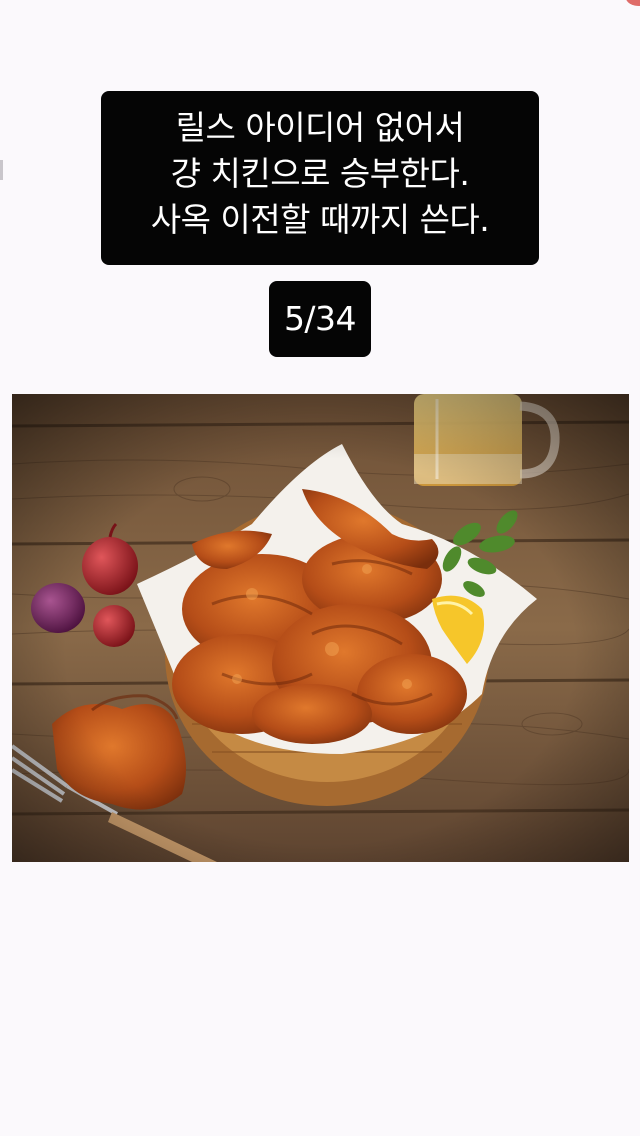 The width and height of the screenshot is (640, 1136). Describe the element at coordinates (320, 319) in the screenshot. I see `page-counter: 5/34` at that location.